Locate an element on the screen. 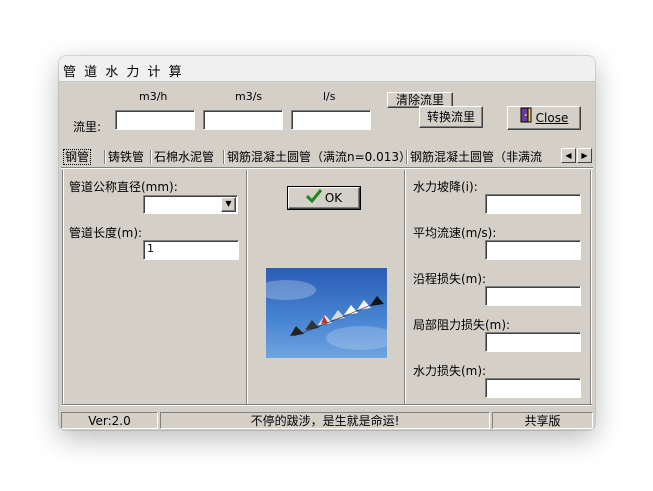 This screenshot has height=491, width=653. length-input: 1 is located at coordinates (191, 250).